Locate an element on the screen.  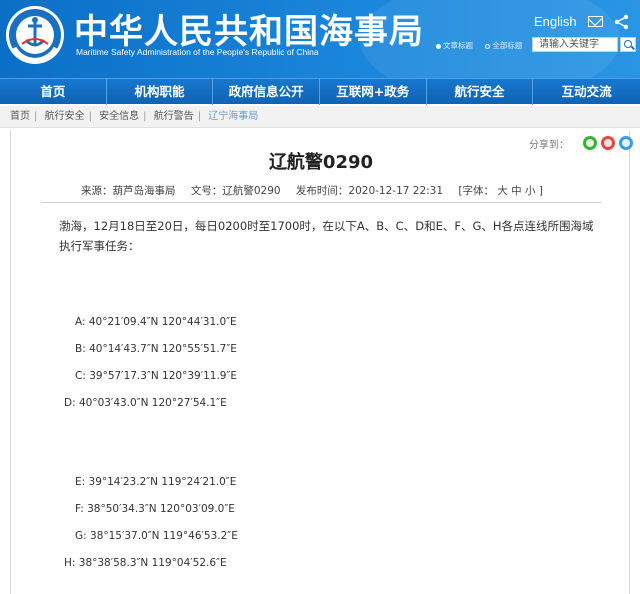
breadcrumb: 首页 | 航行安全 | 安全信息 | 航行警告 | 辽宁海事局 is located at coordinates (320, 117).